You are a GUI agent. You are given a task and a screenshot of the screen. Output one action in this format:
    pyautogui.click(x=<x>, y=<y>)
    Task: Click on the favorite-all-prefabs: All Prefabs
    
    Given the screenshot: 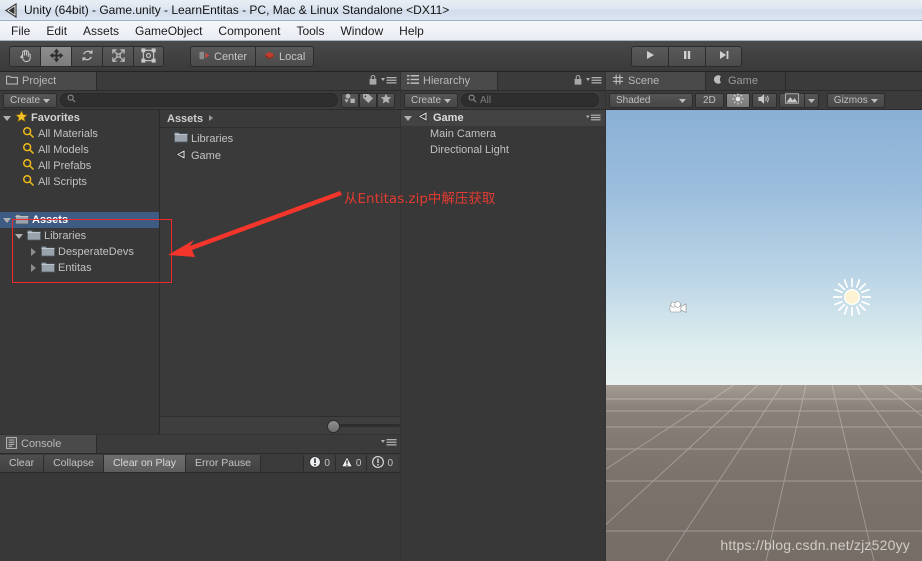 What is the action you would take?
    pyautogui.click(x=79, y=166)
    